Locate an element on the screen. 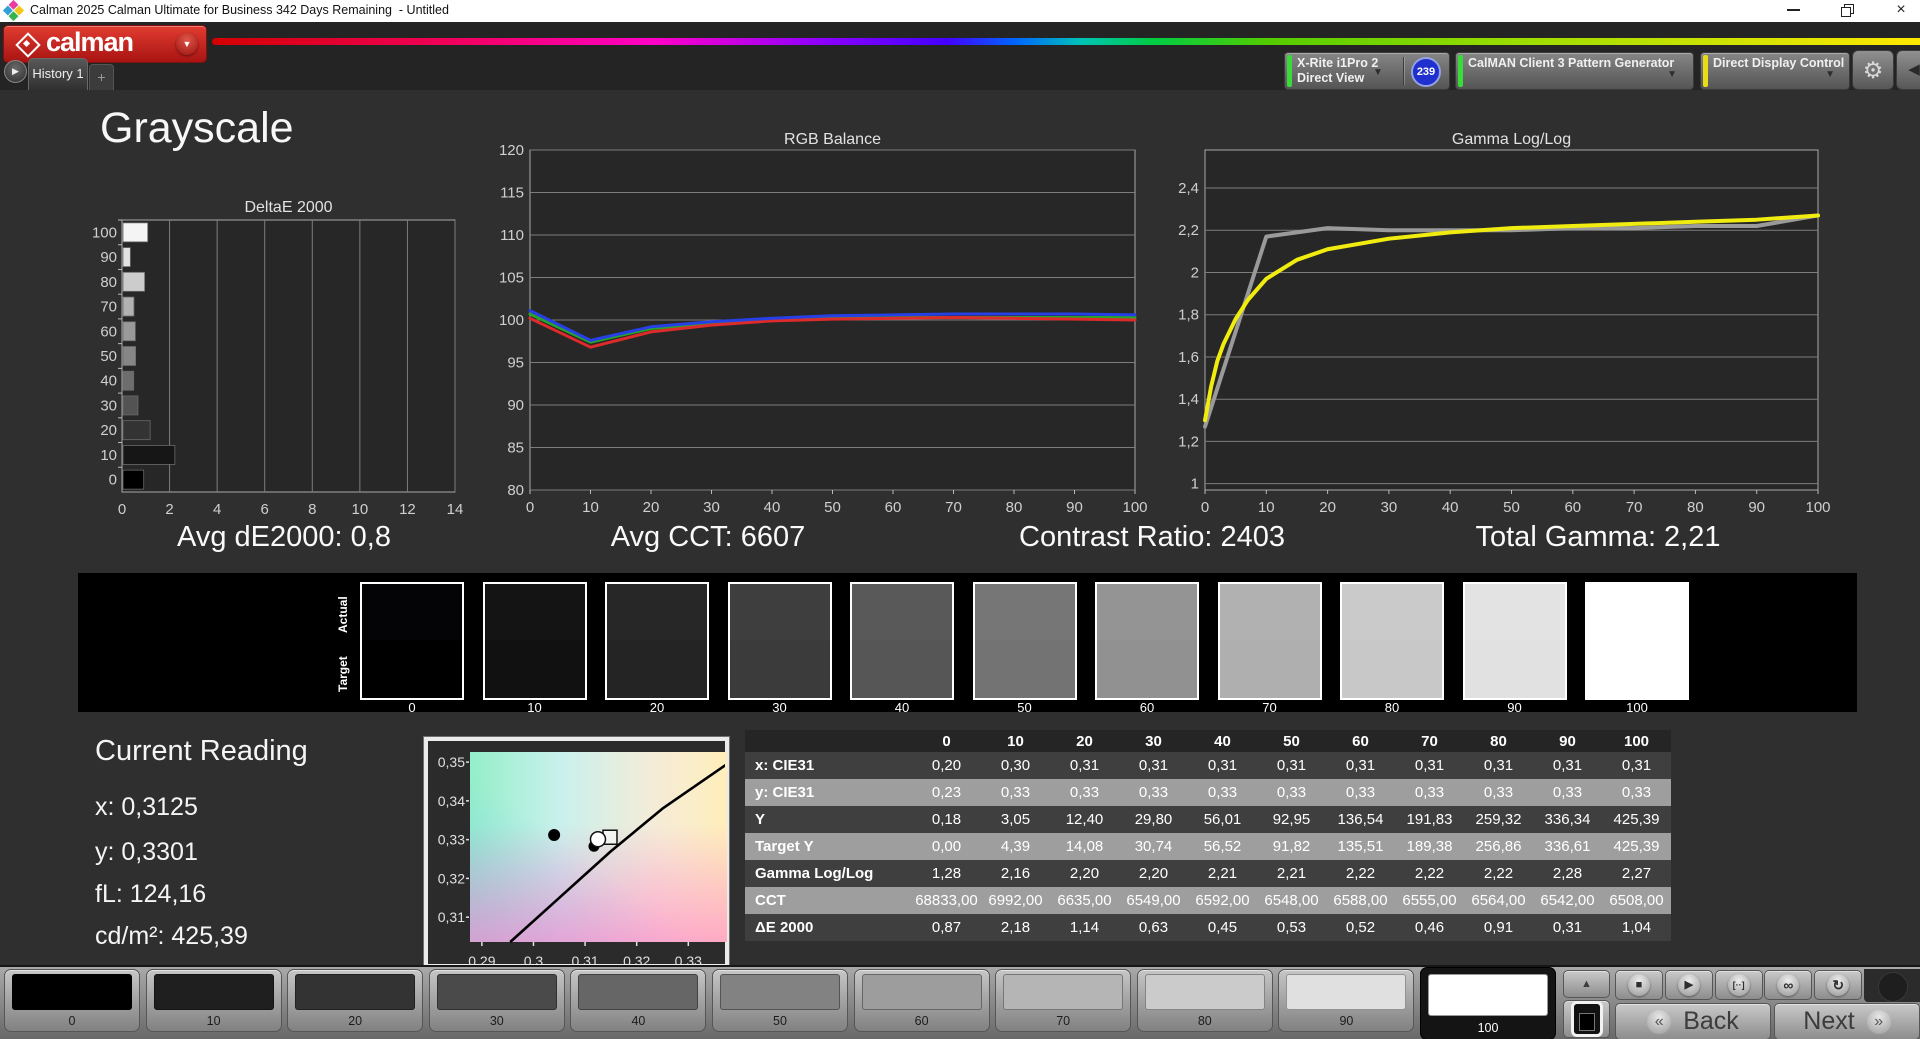 Image resolution: width=1920 pixels, height=1039 pixels. table-cell: 336,34 is located at coordinates (1567, 819).